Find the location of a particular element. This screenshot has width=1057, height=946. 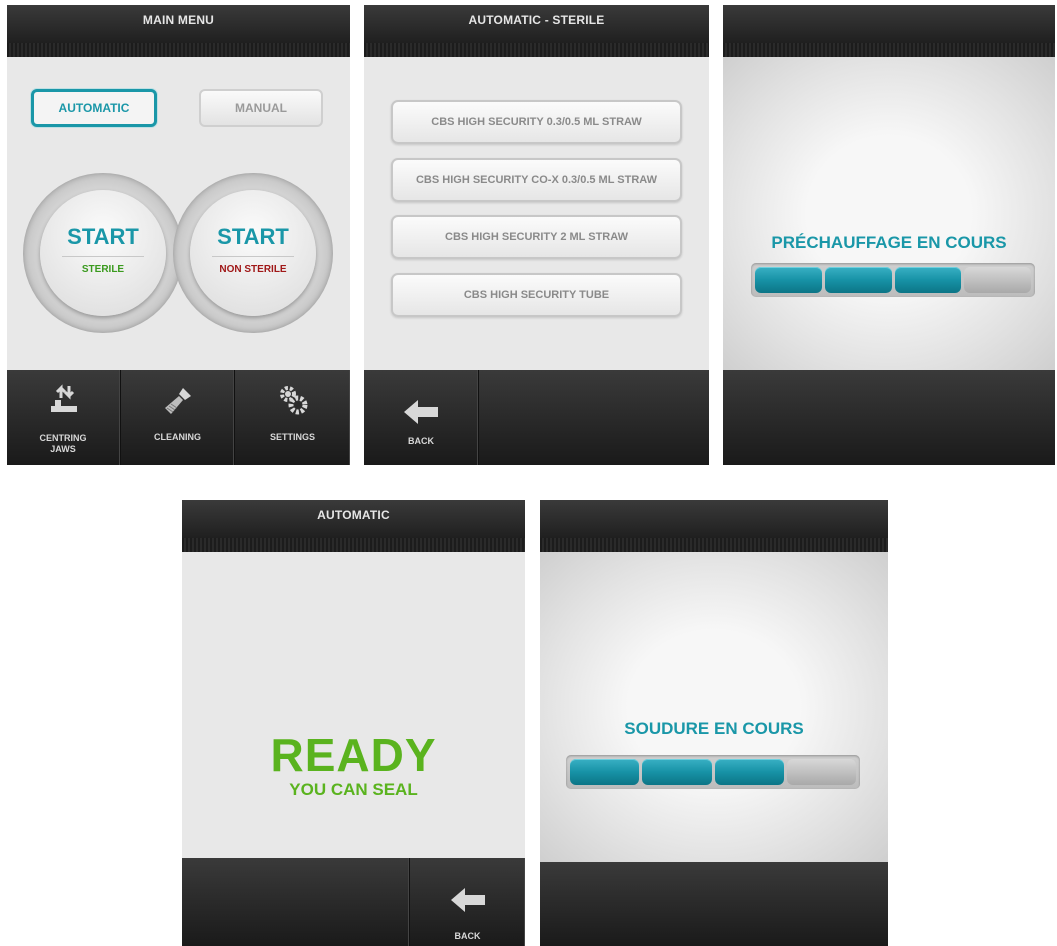

start-sterile-title: START is located at coordinates (103, 236).